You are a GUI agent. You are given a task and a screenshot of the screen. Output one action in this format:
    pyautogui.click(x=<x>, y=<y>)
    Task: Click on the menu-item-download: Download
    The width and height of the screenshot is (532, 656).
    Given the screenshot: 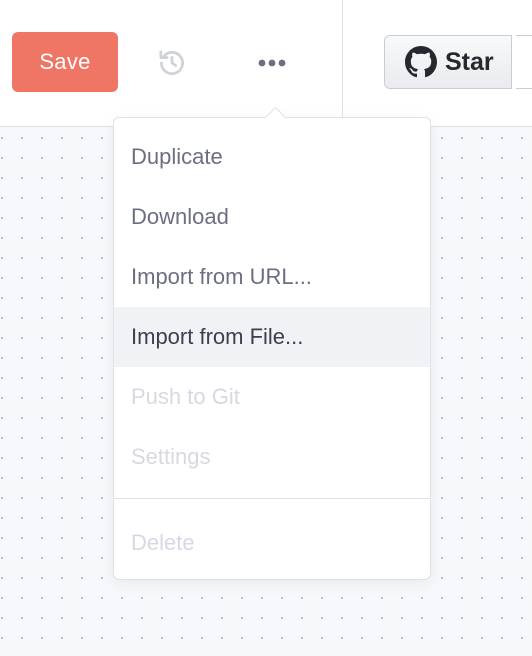 What is the action you would take?
    pyautogui.click(x=272, y=217)
    